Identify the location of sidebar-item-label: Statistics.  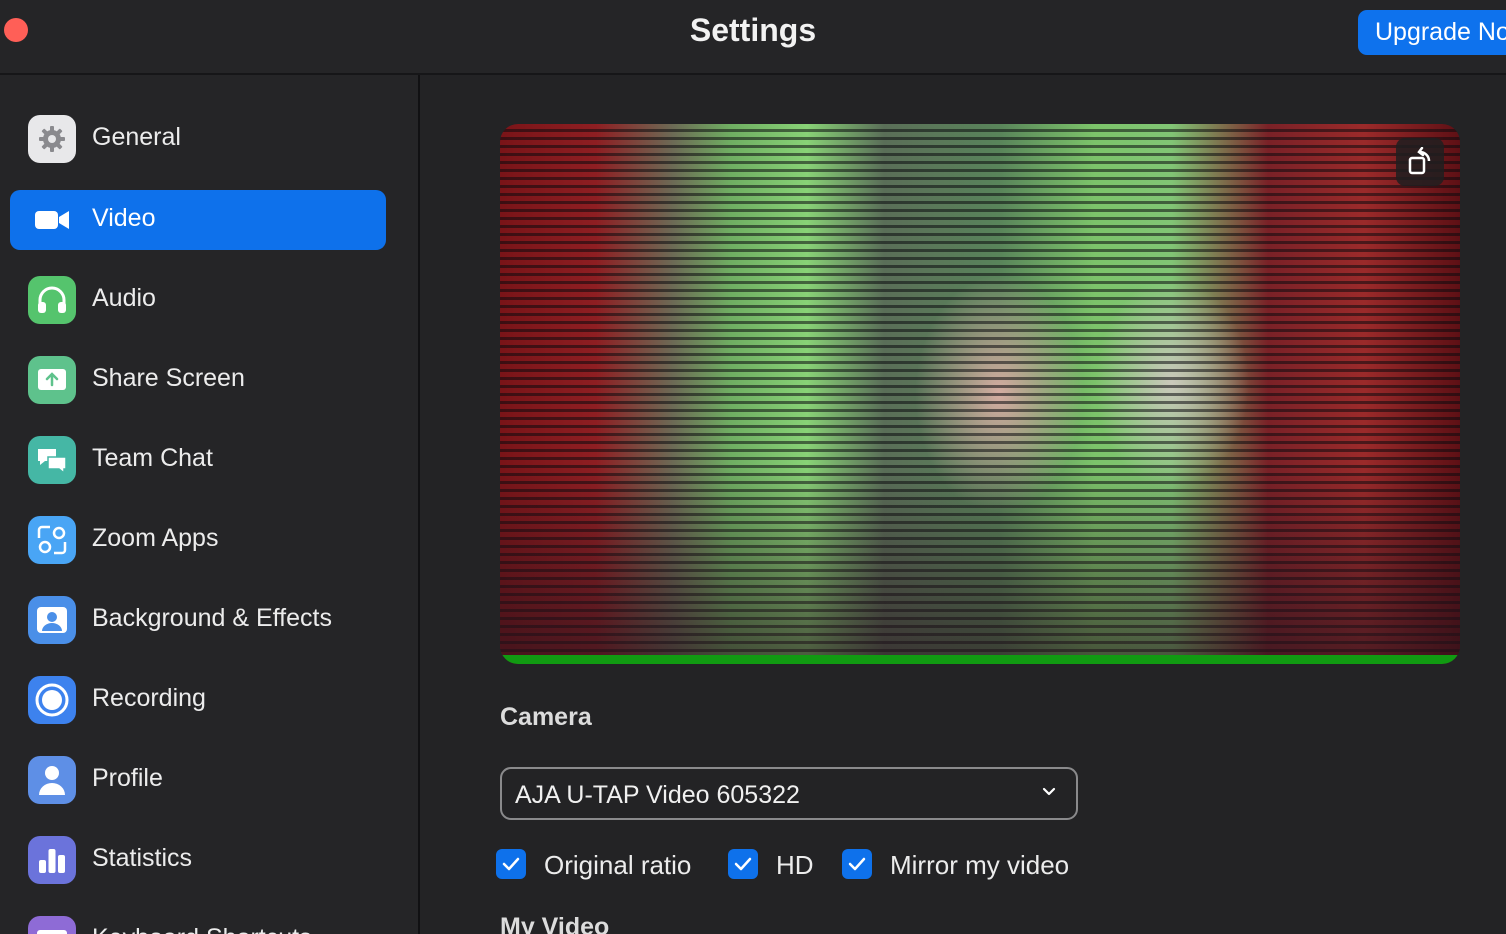
(142, 858).